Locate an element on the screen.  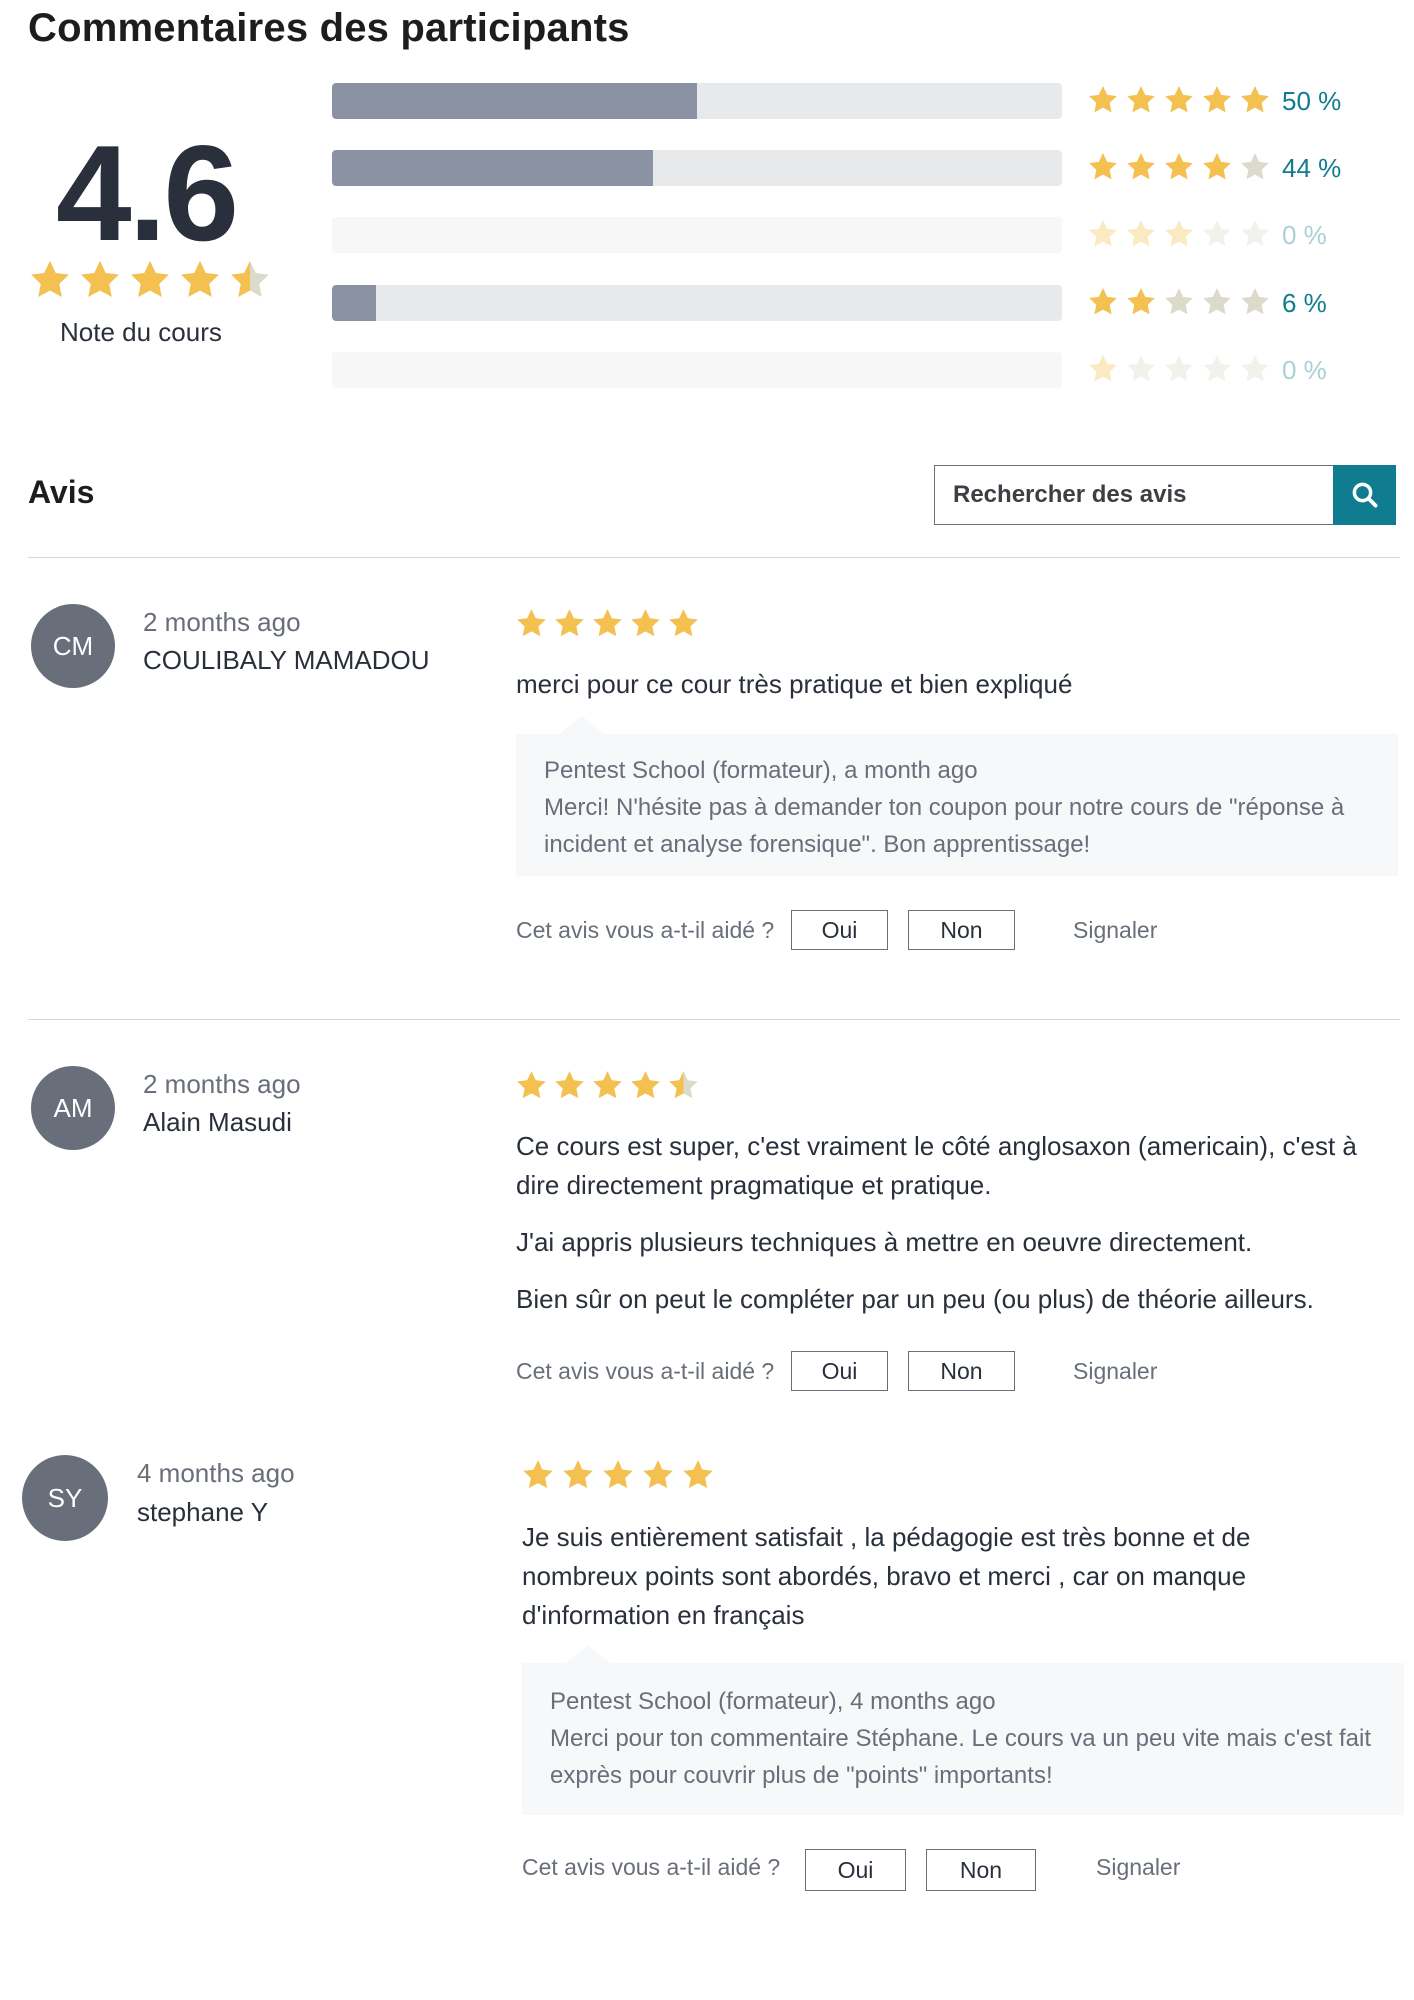
avatar: AM is located at coordinates (73, 1108).